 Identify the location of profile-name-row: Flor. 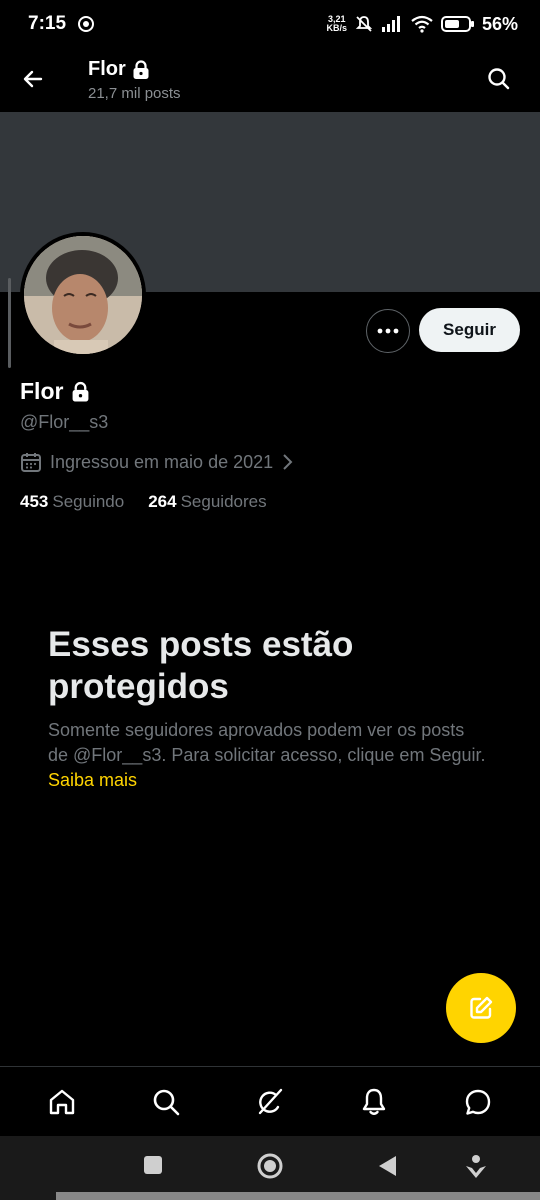
(55, 391).